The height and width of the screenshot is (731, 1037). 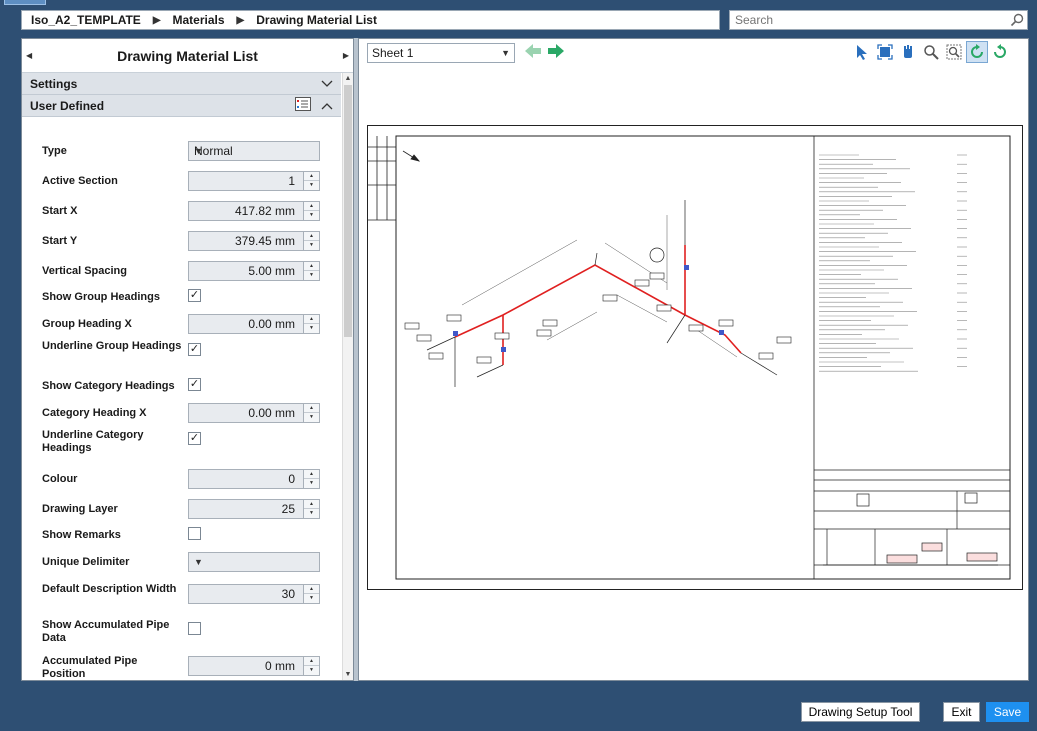 I want to click on drawing-setup-tool-button: Drawing Setup Tool, so click(x=860, y=712).